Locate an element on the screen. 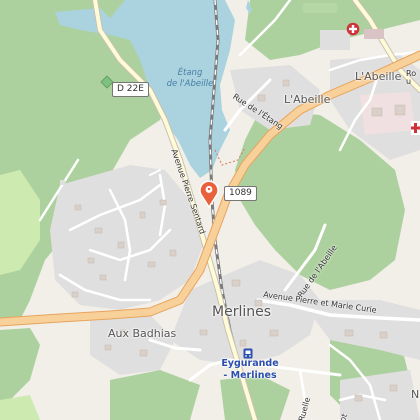 The height and width of the screenshot is (420, 420). road-shield-1089-label: 1089 is located at coordinates (240, 193).